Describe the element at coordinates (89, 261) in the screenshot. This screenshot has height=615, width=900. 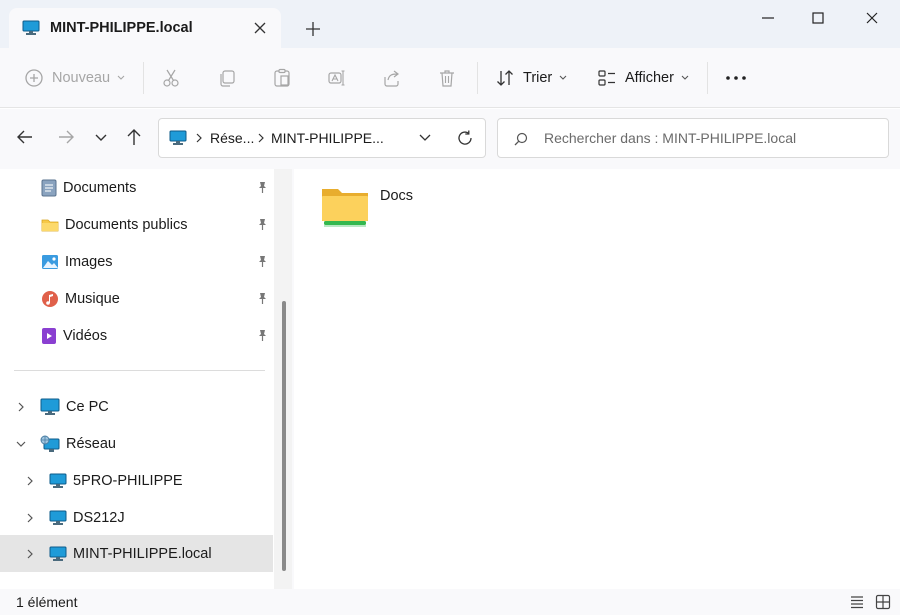
I see `sidebar-item-label: Images` at that location.